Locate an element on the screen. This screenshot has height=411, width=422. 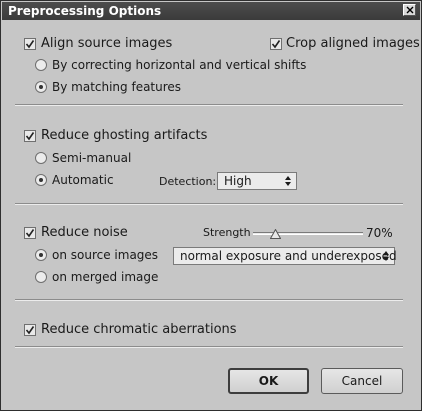
close-button is located at coordinates (409, 10).